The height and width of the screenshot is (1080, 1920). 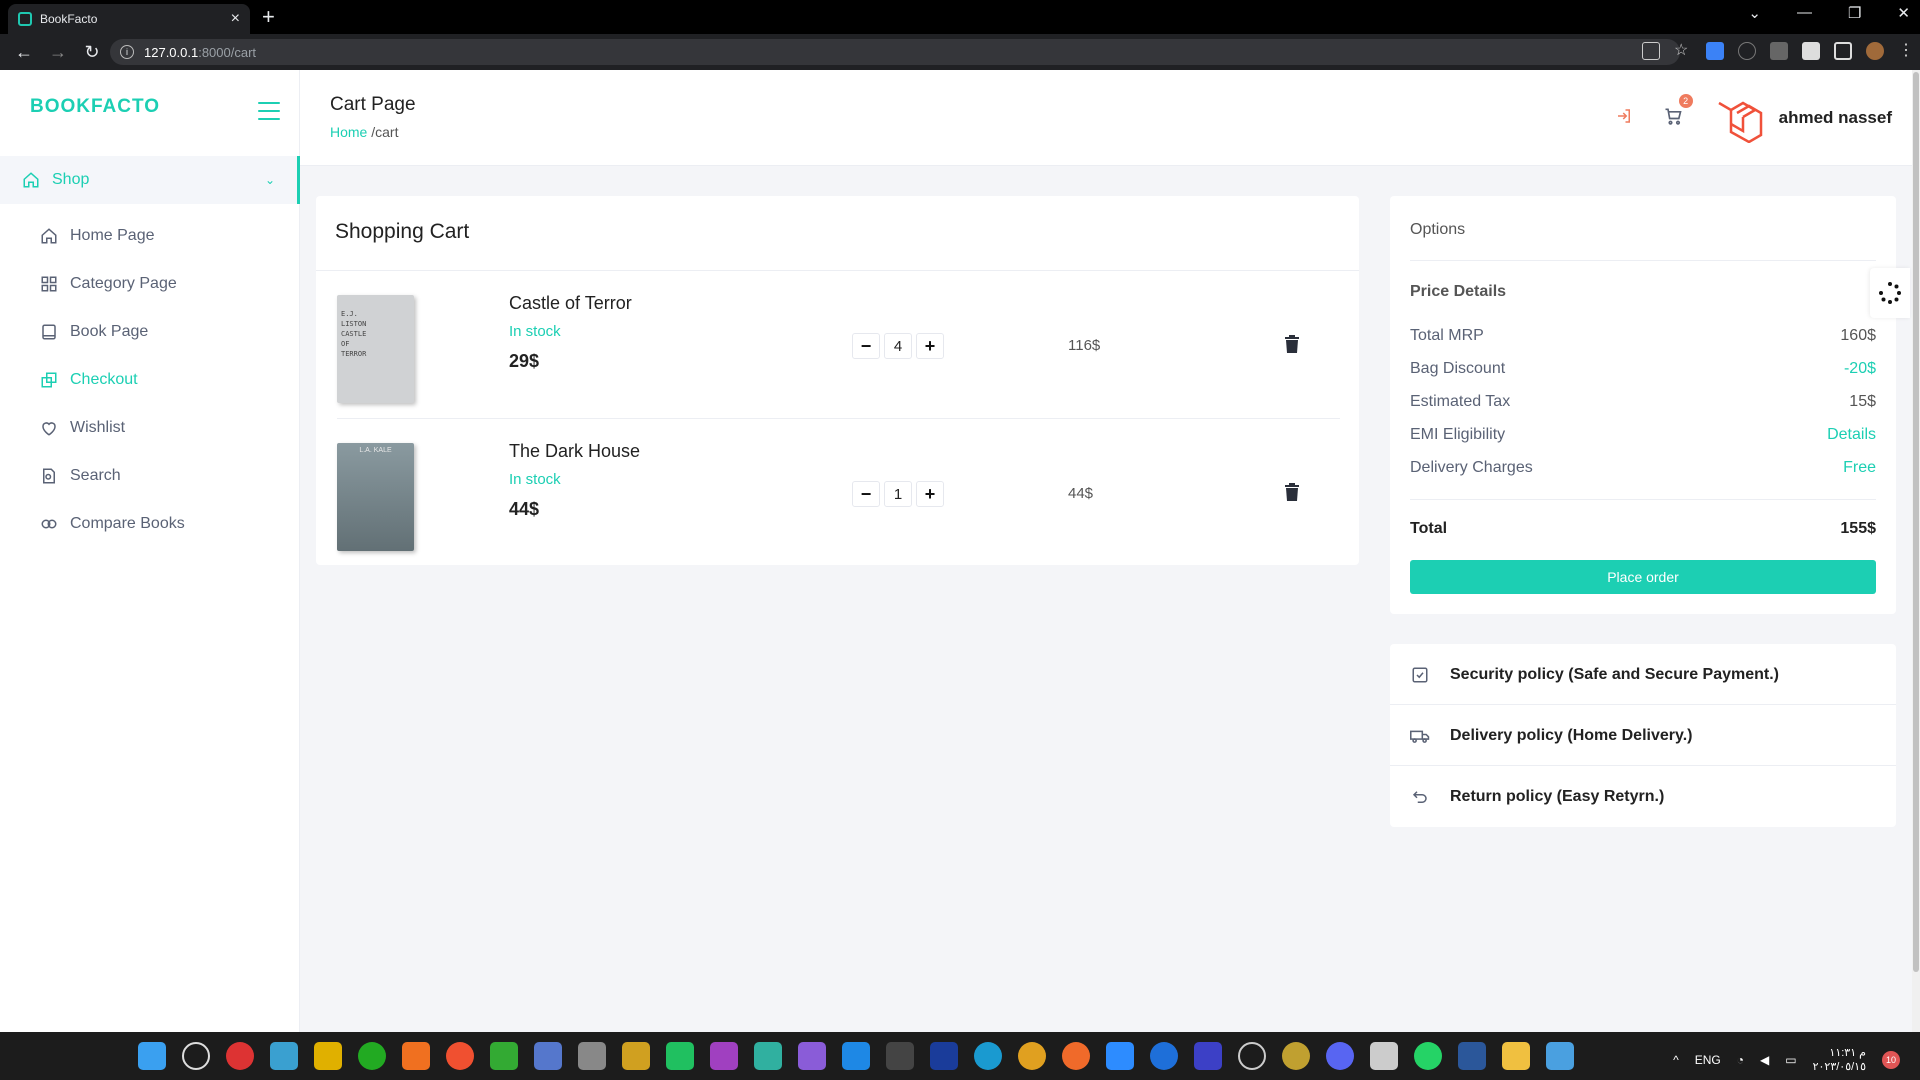 What do you see at coordinates (129, 19) in the screenshot?
I see `browser-tab: BookFacto ×` at bounding box center [129, 19].